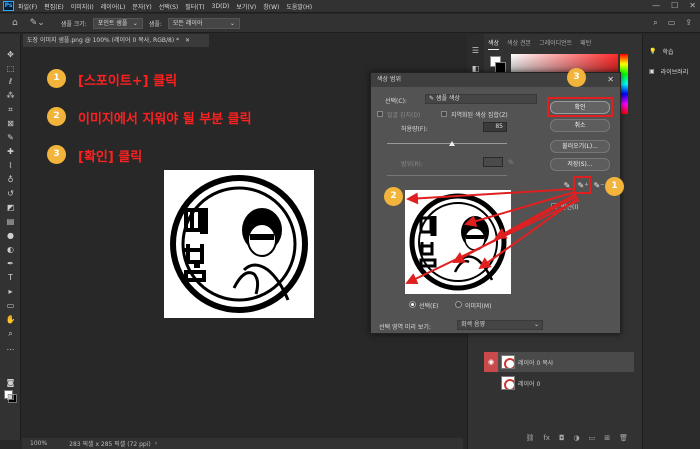  I want to click on arrow-to-right, so click(535, 216).